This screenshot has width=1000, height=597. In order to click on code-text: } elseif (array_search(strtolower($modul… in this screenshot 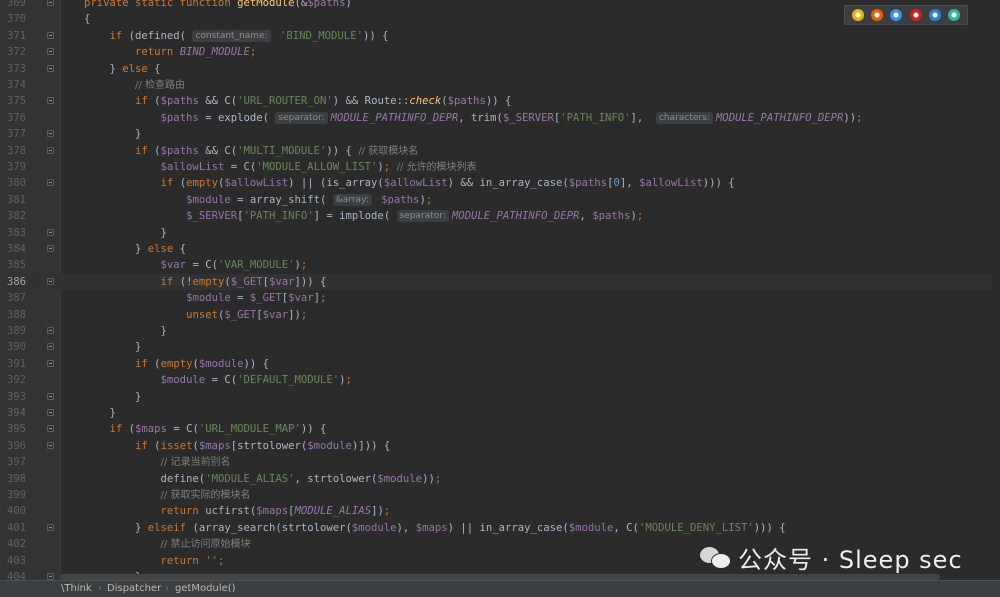, I will do `click(435, 528)`.